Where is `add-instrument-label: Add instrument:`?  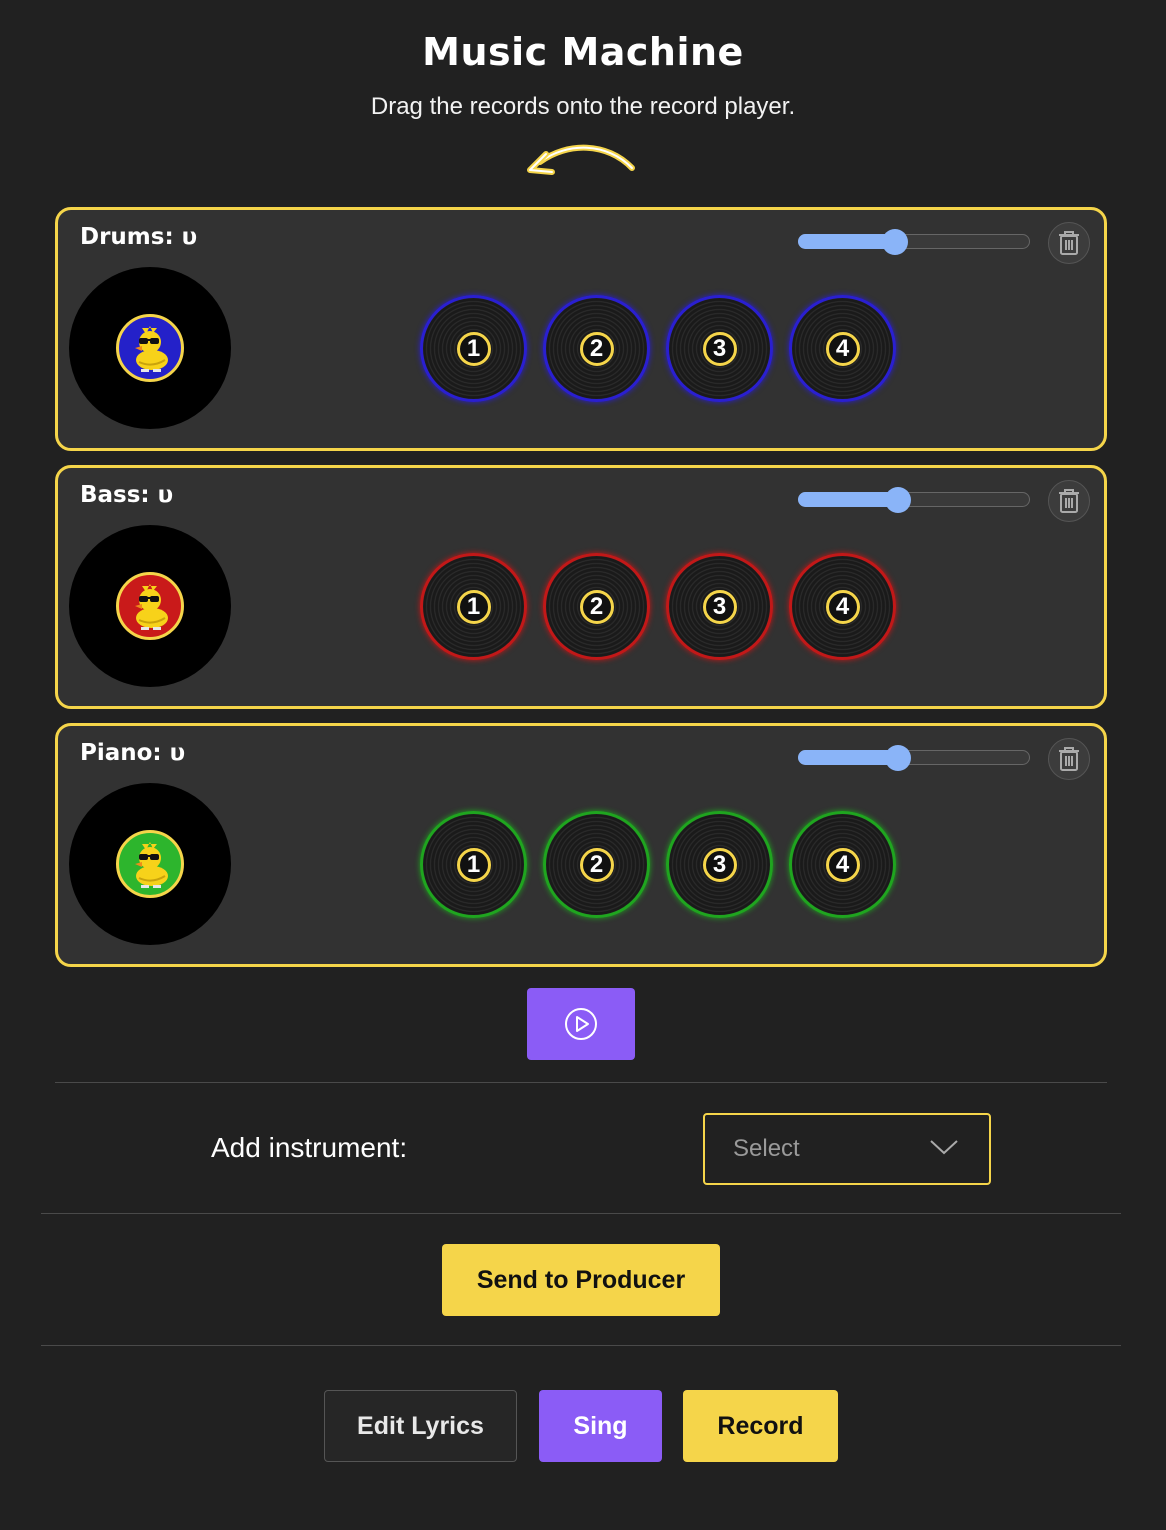
add-instrument-label: Add instrument: is located at coordinates (309, 1147).